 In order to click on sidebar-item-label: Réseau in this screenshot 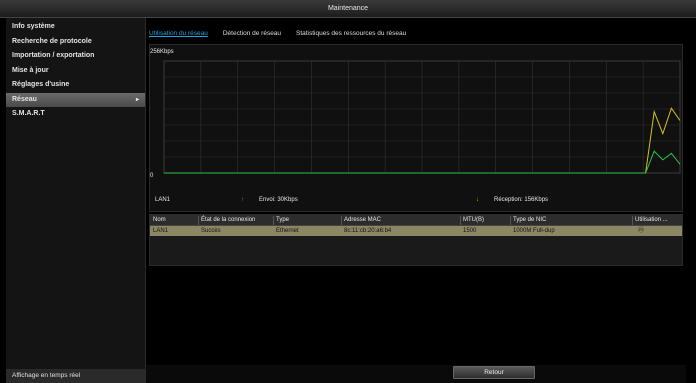, I will do `click(24, 99)`.